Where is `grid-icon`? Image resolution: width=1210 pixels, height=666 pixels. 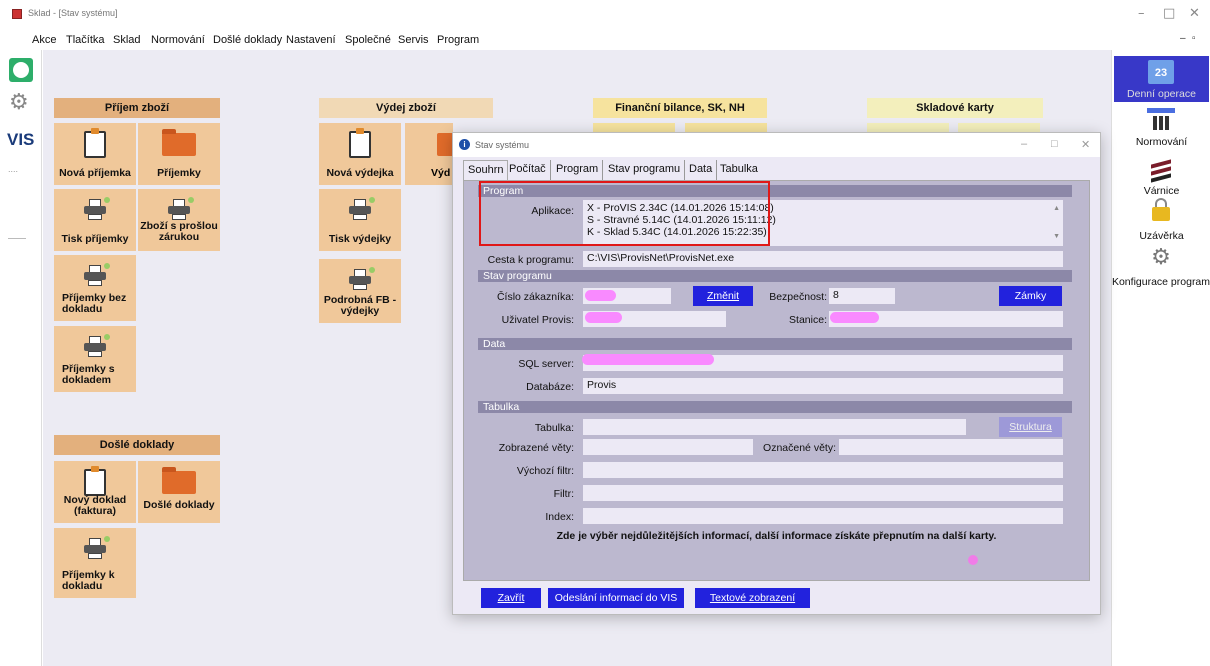
grid-icon is located at coordinates (1161, 120).